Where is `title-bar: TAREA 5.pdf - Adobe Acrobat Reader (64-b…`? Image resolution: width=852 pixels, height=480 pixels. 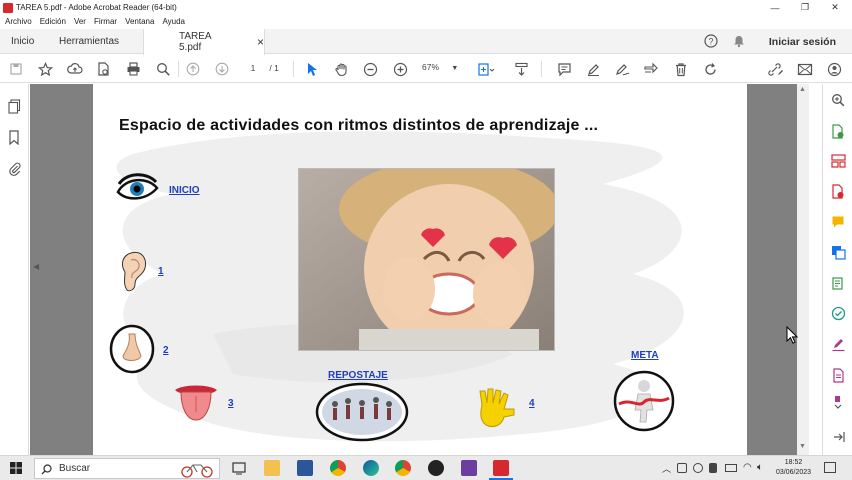 title-bar: TAREA 5.pdf - Adobe Acrobat Reader (64-b… is located at coordinates (426, 7).